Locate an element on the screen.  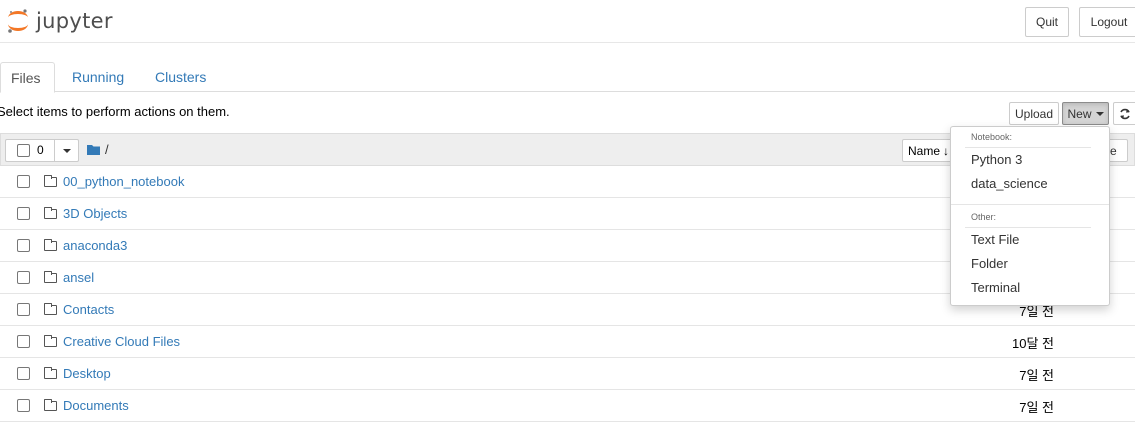
jupyter-logo: jupyter is located at coordinates (59, 21).